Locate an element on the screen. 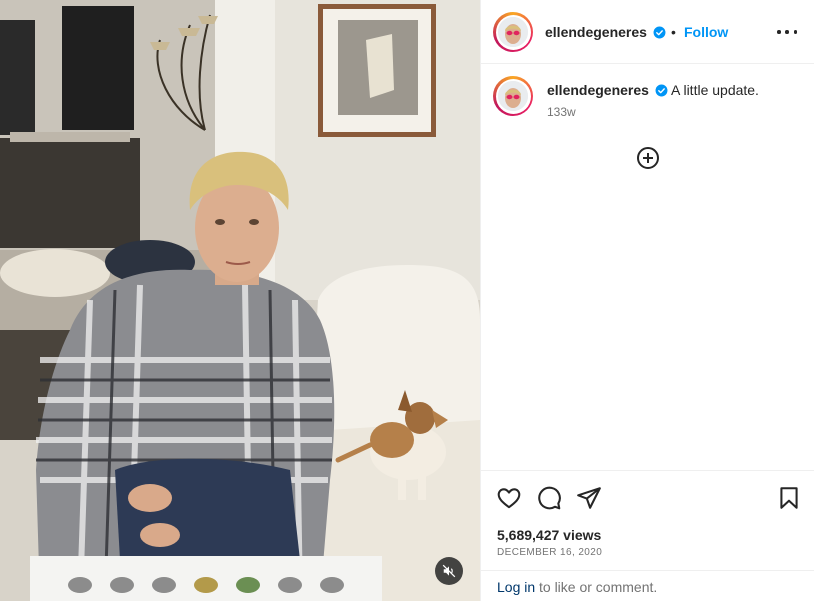 The height and width of the screenshot is (601, 814). caption-text: A little update. is located at coordinates (715, 90).